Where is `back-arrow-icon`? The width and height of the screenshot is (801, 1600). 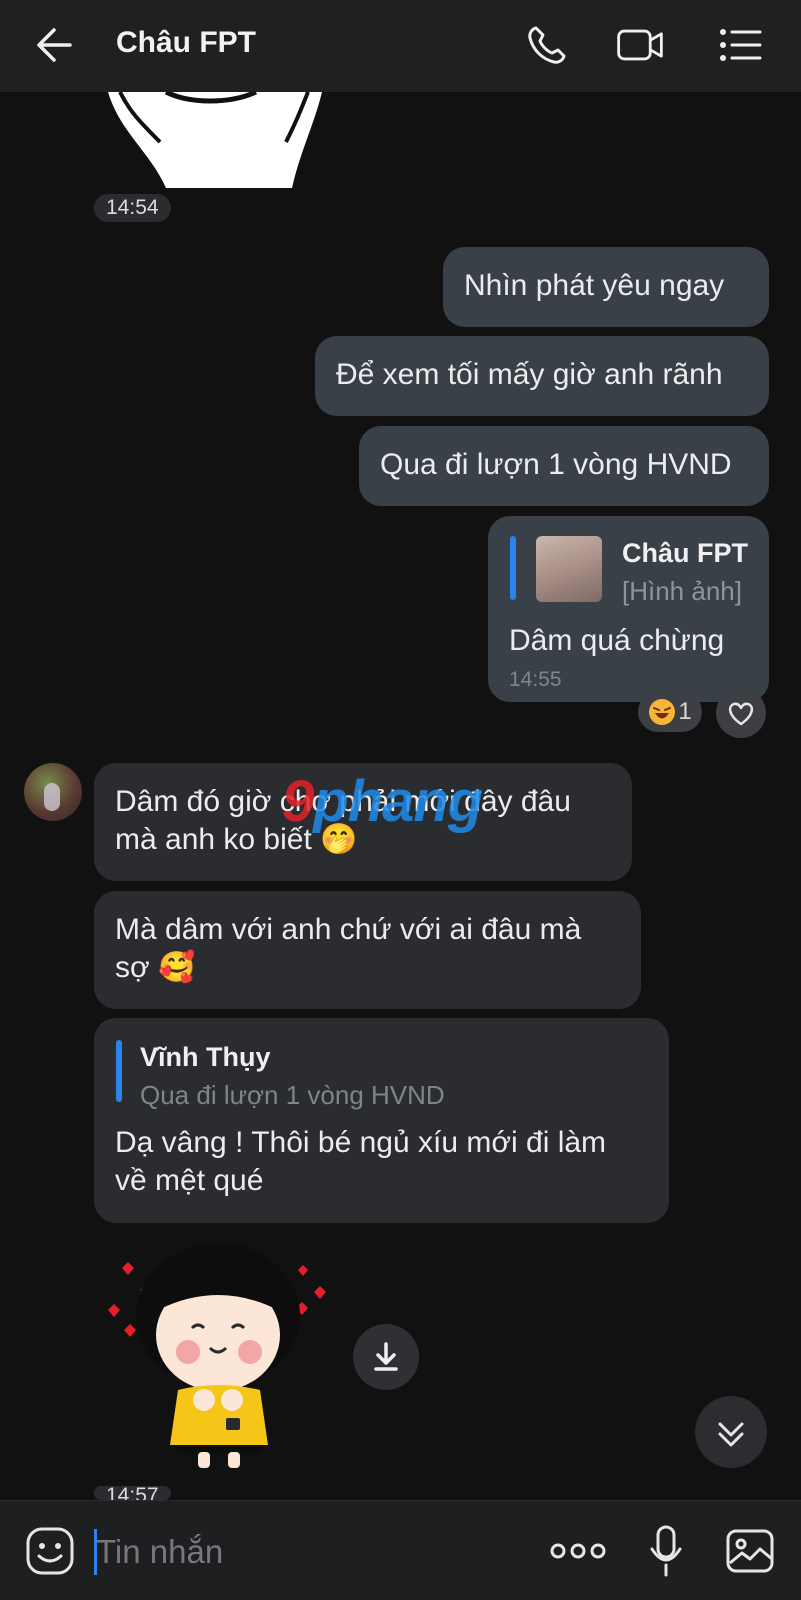
back-arrow-icon is located at coordinates (55, 45).